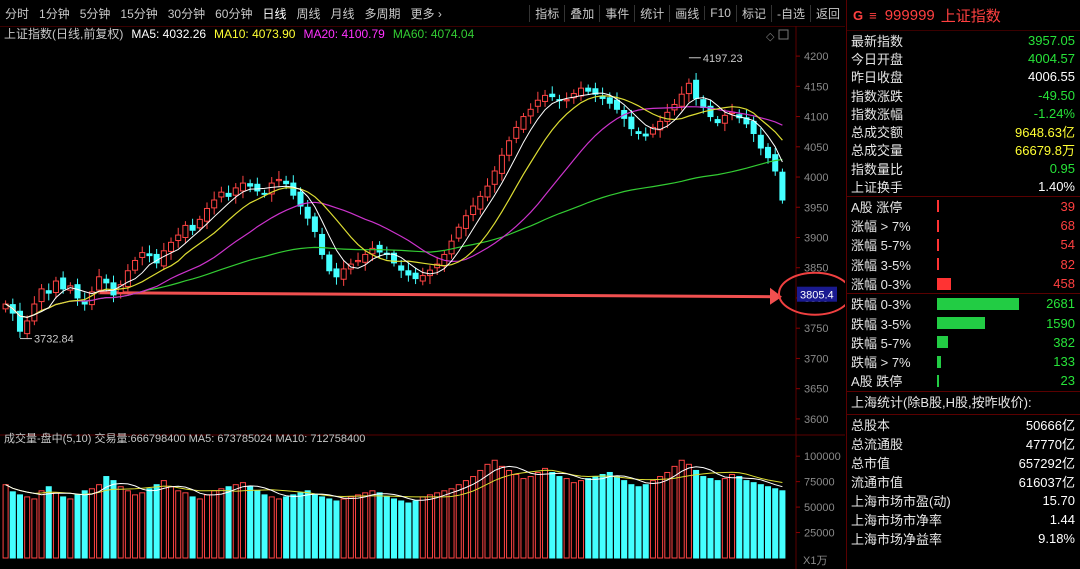 This screenshot has height=569, width=1080. What do you see at coordinates (17, 13) in the screenshot?
I see `tab-period-0: 分时` at bounding box center [17, 13].